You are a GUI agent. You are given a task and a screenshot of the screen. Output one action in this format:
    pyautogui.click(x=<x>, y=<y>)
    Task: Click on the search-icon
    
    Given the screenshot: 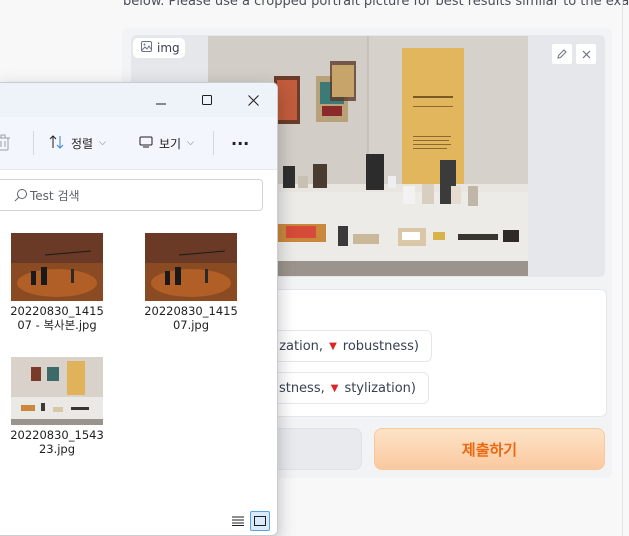 What is the action you would take?
    pyautogui.click(x=21, y=196)
    